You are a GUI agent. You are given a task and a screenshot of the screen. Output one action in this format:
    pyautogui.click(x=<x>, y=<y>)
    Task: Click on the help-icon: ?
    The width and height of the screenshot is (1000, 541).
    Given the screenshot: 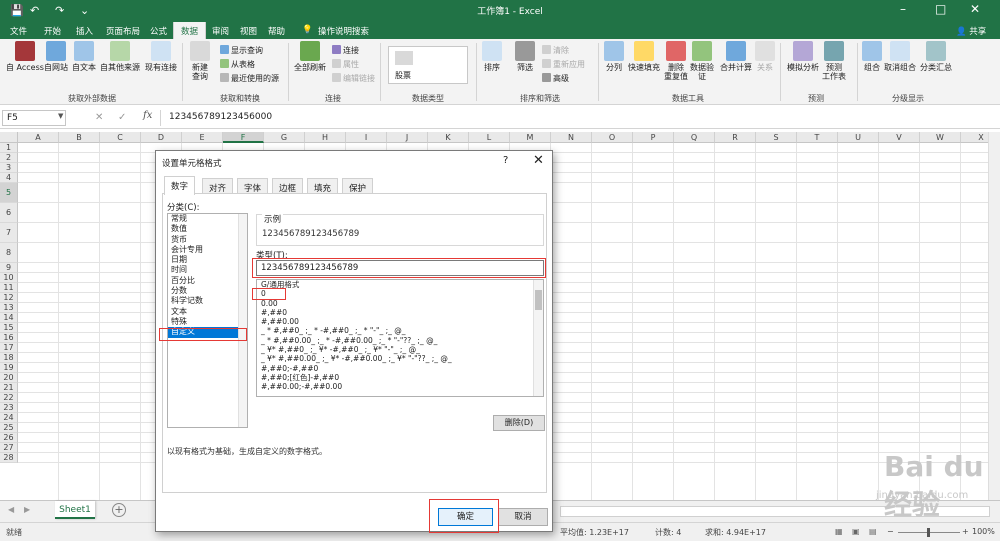 What is the action you would take?
    pyautogui.click(x=505, y=160)
    